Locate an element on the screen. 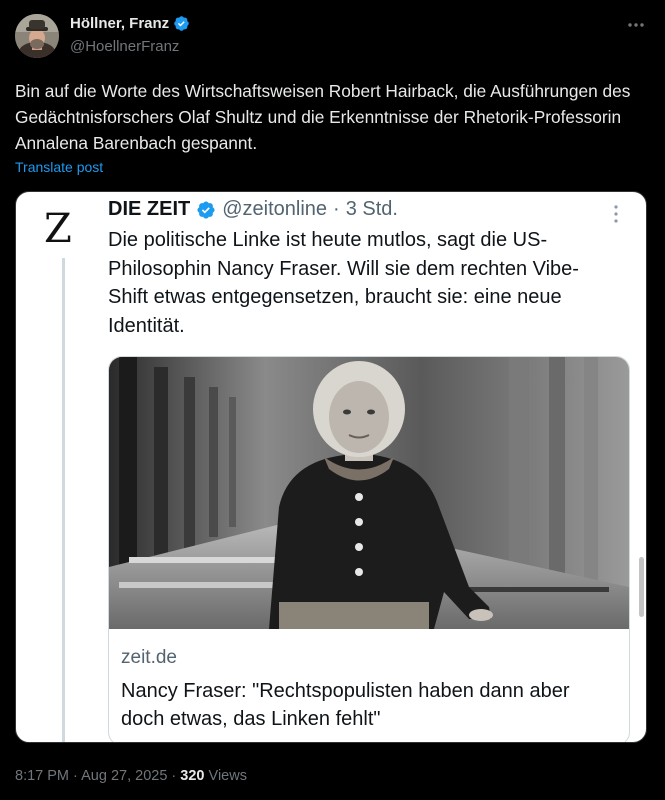  quote-author-name: DIE ZEIT is located at coordinates (149, 209).